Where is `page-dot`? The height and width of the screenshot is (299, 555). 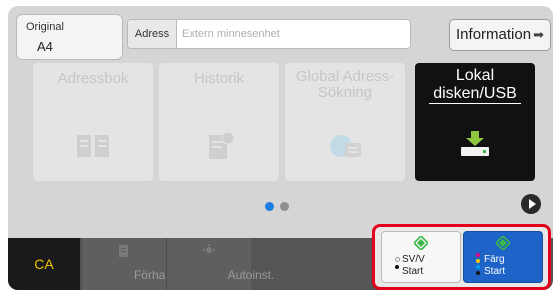
page-dot is located at coordinates (284, 206).